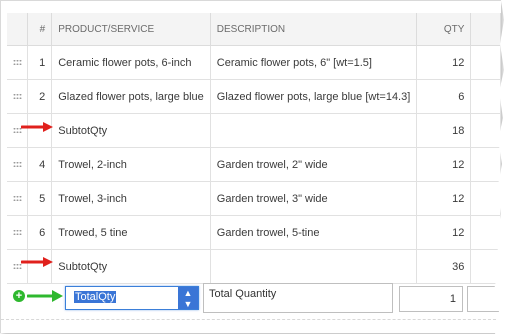  What do you see at coordinates (188, 293) in the screenshot?
I see `chevron-up-icon: ▲` at bounding box center [188, 293].